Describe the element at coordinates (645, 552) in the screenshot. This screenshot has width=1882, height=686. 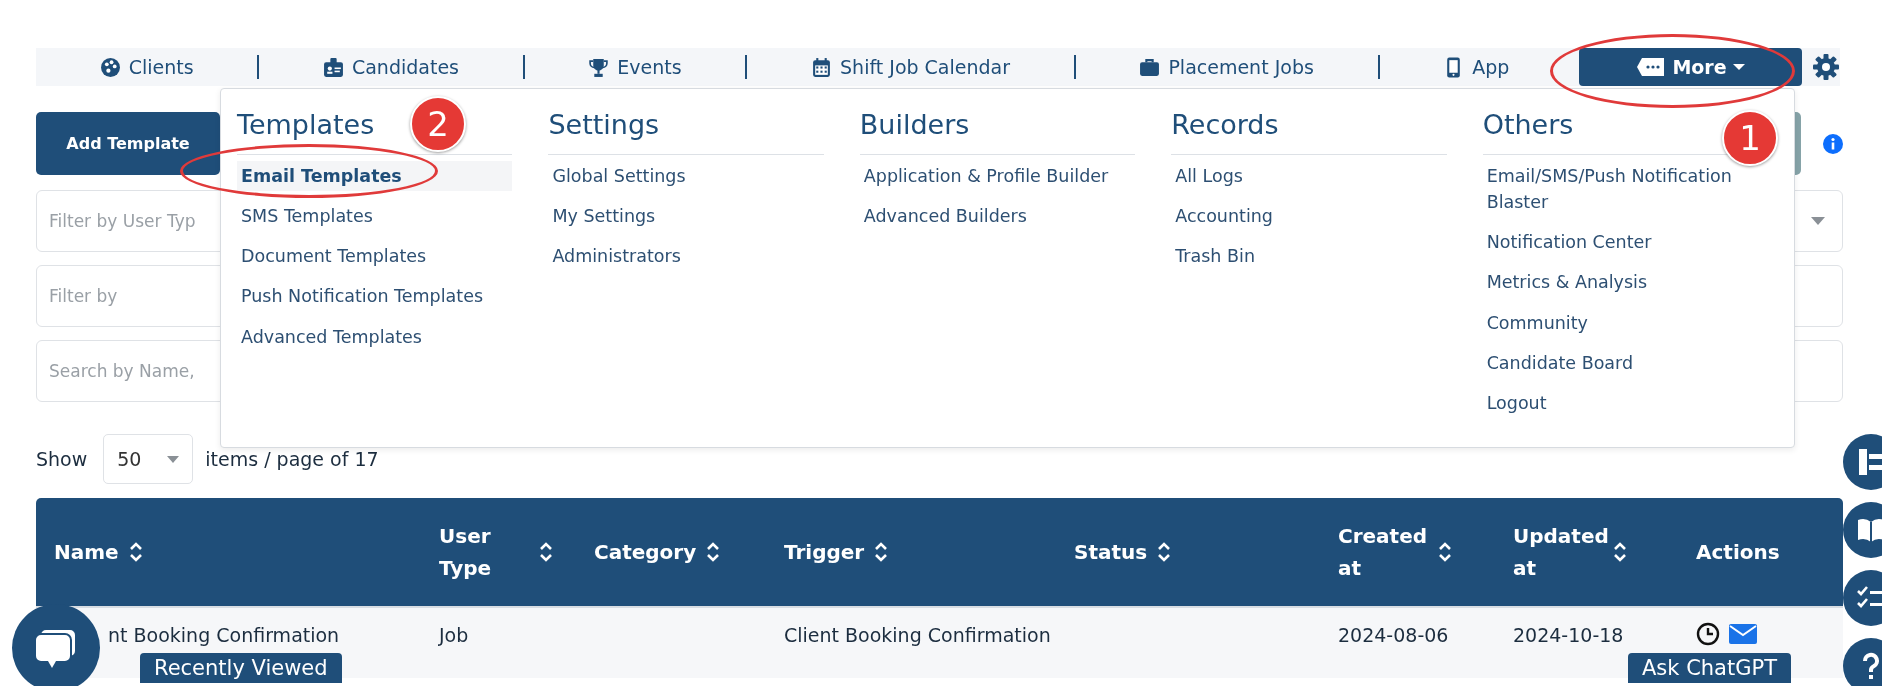
I see `column-header: Category` at that location.